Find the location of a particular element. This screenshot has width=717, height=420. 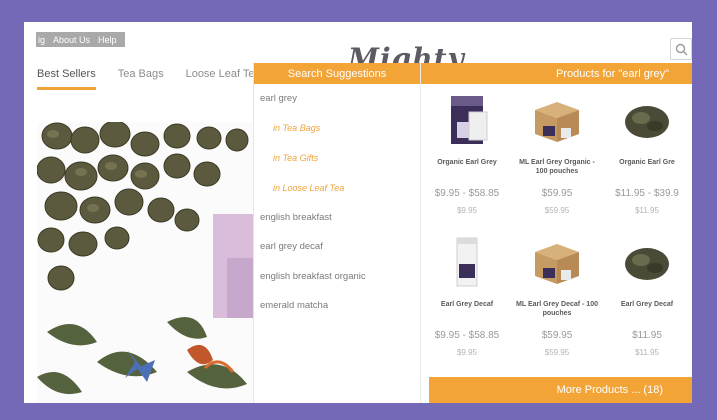

about-us-link: About Us is located at coordinates (71, 40).